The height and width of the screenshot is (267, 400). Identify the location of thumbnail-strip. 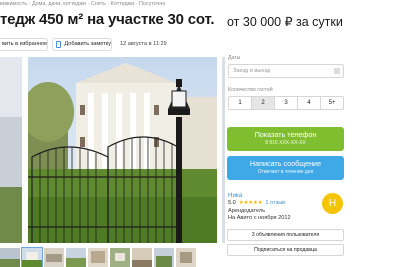
(111, 257).